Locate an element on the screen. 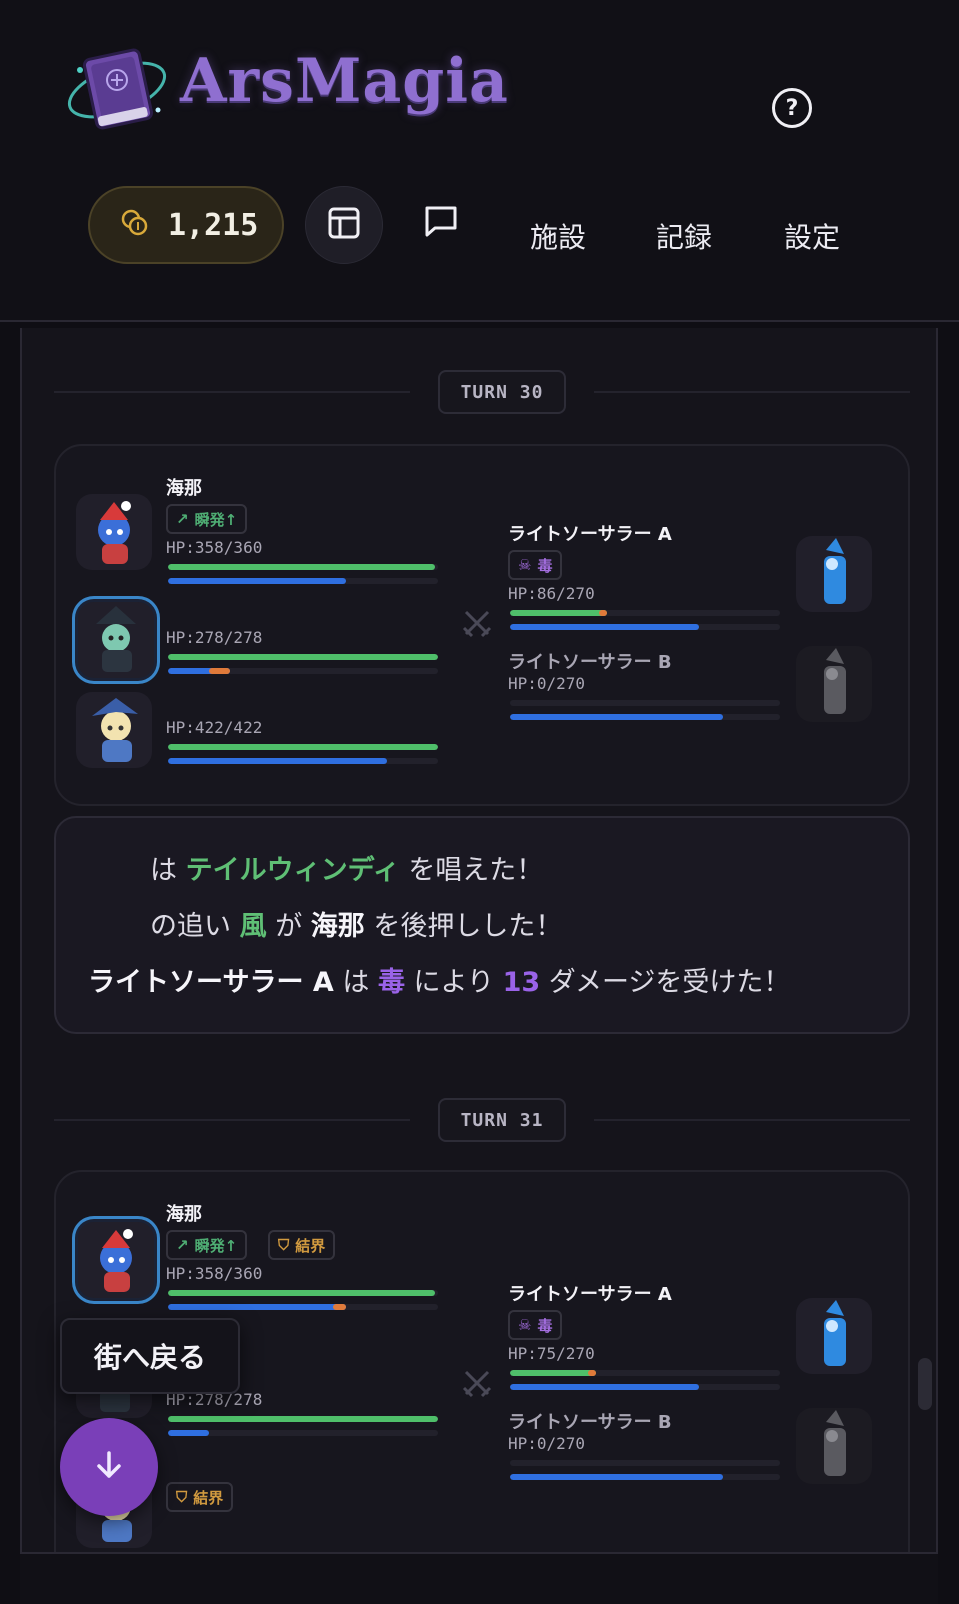  layout-button is located at coordinates (344, 225).